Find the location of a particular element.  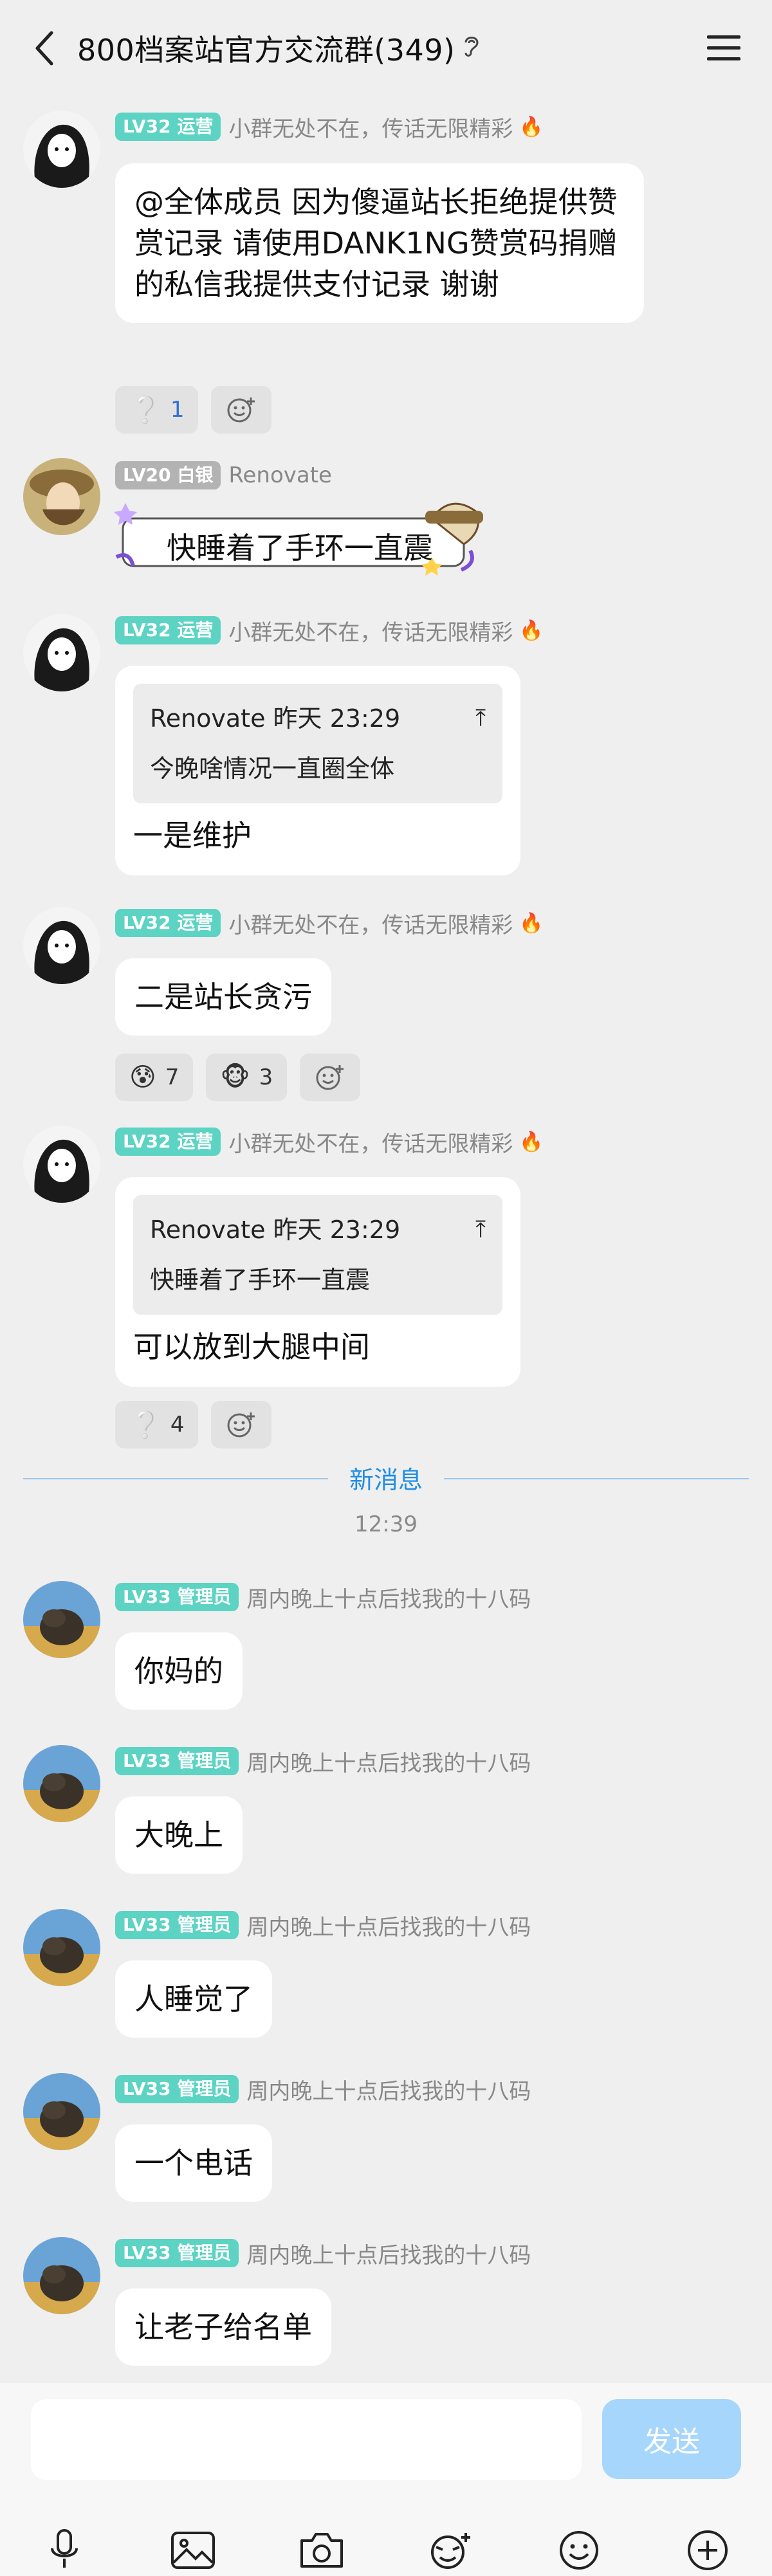

reaction-row: ❔ 1 is located at coordinates (193, 410).